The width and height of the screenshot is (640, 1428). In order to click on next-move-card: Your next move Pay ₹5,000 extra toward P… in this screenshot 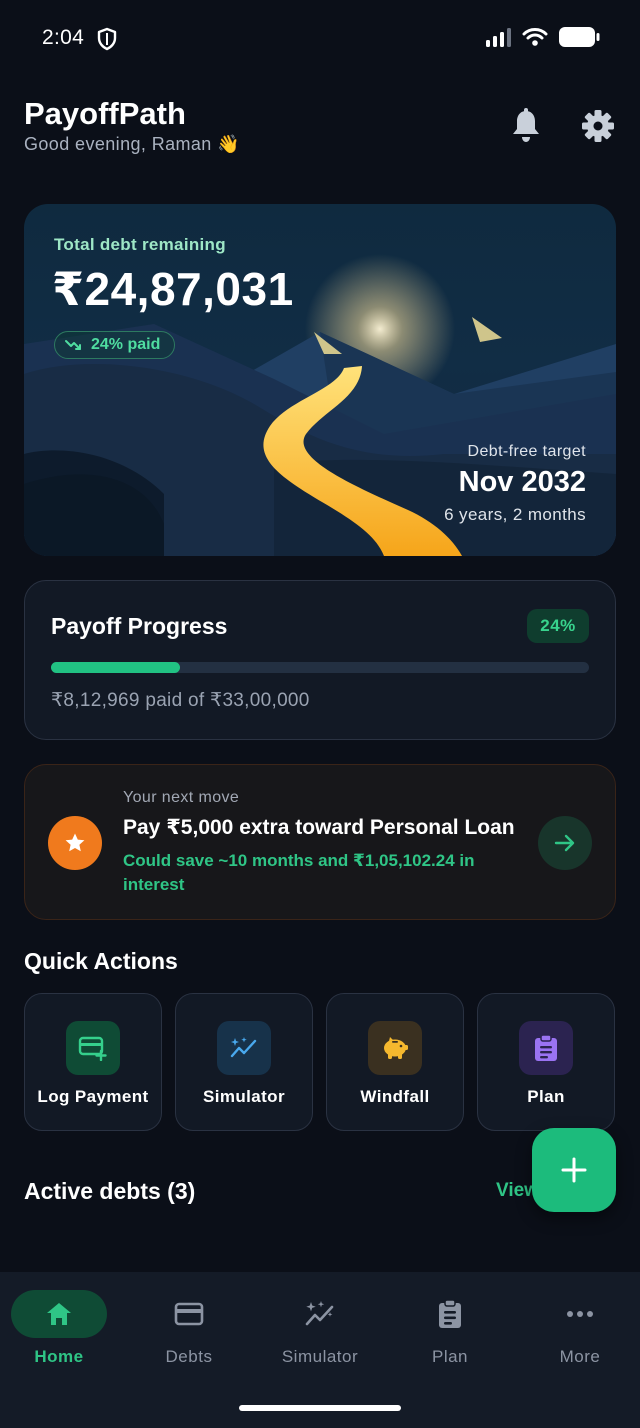, I will do `click(320, 842)`.